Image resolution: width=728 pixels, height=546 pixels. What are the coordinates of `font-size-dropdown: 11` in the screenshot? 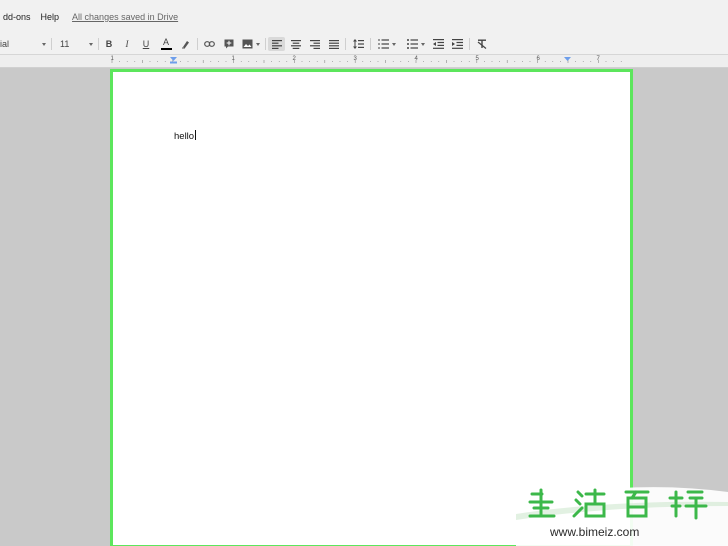 It's located at (76, 44).